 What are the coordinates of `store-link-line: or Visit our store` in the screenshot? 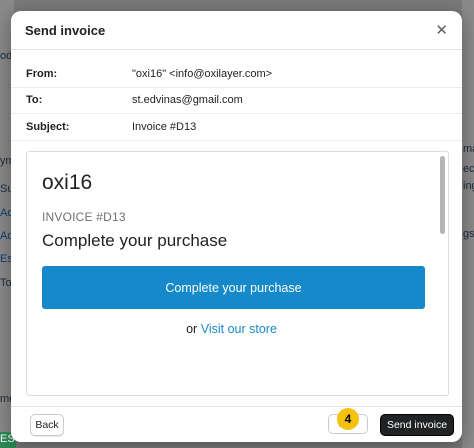 It's located at (231, 329).